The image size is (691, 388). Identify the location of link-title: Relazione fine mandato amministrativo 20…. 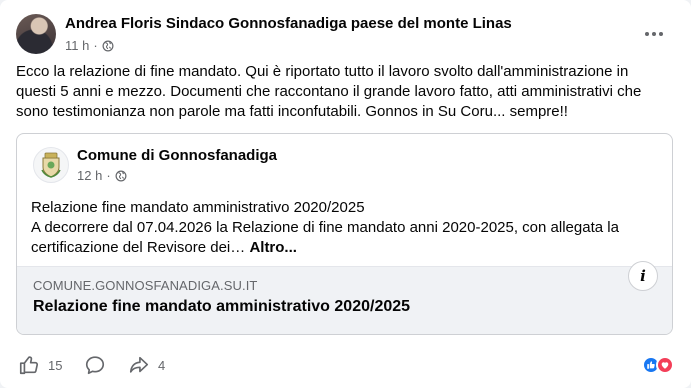
(221, 307).